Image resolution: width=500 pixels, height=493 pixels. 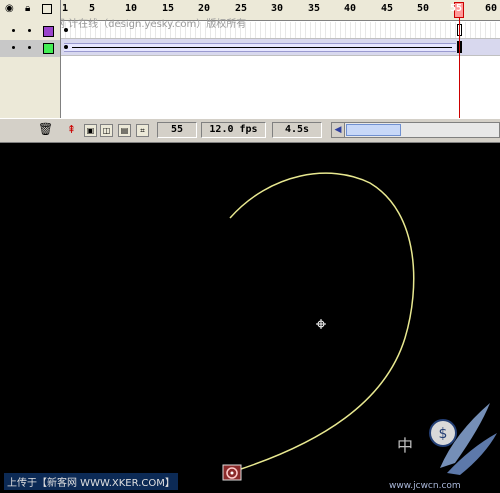 I want to click on ruler-label: 5, so click(x=92, y=8).